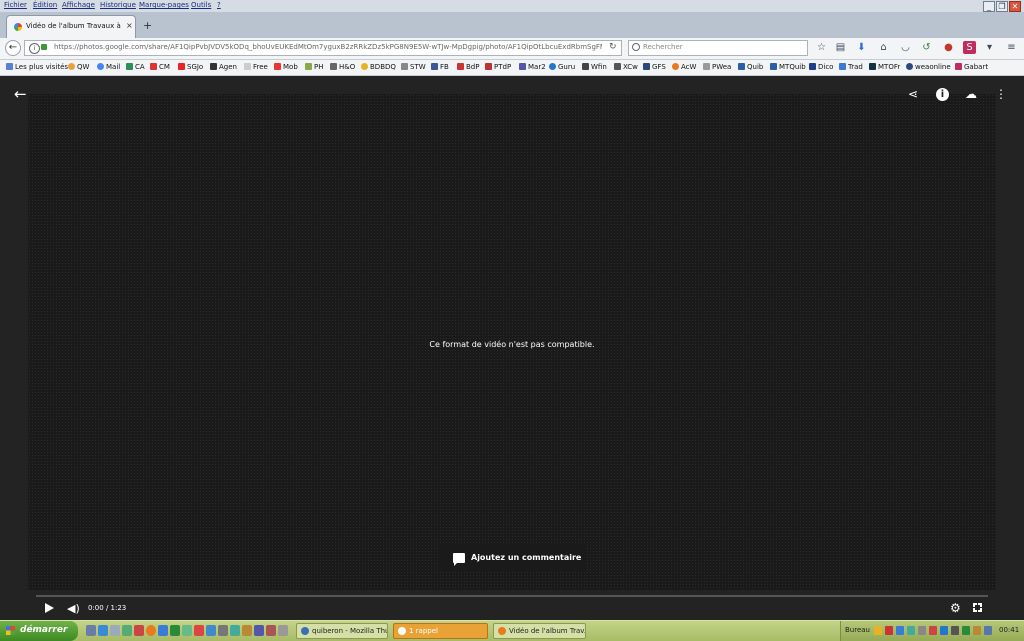 The width and height of the screenshot is (1024, 641). I want to click on dropdown-icon: ▾, so click(989, 47).